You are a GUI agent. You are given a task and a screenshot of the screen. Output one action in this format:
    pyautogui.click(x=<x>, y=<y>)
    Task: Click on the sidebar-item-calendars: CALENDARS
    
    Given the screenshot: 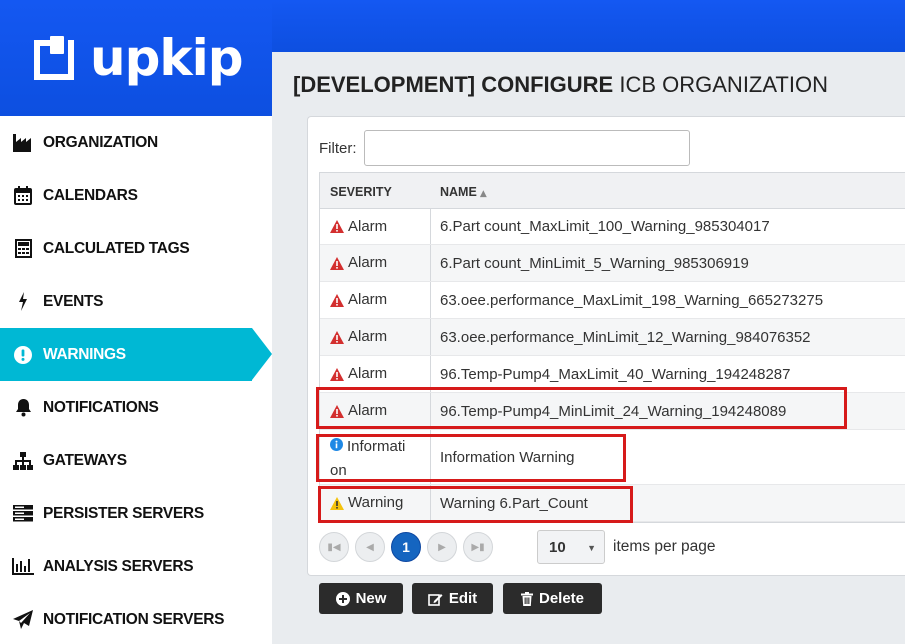 What is the action you would take?
    pyautogui.click(x=136, y=195)
    